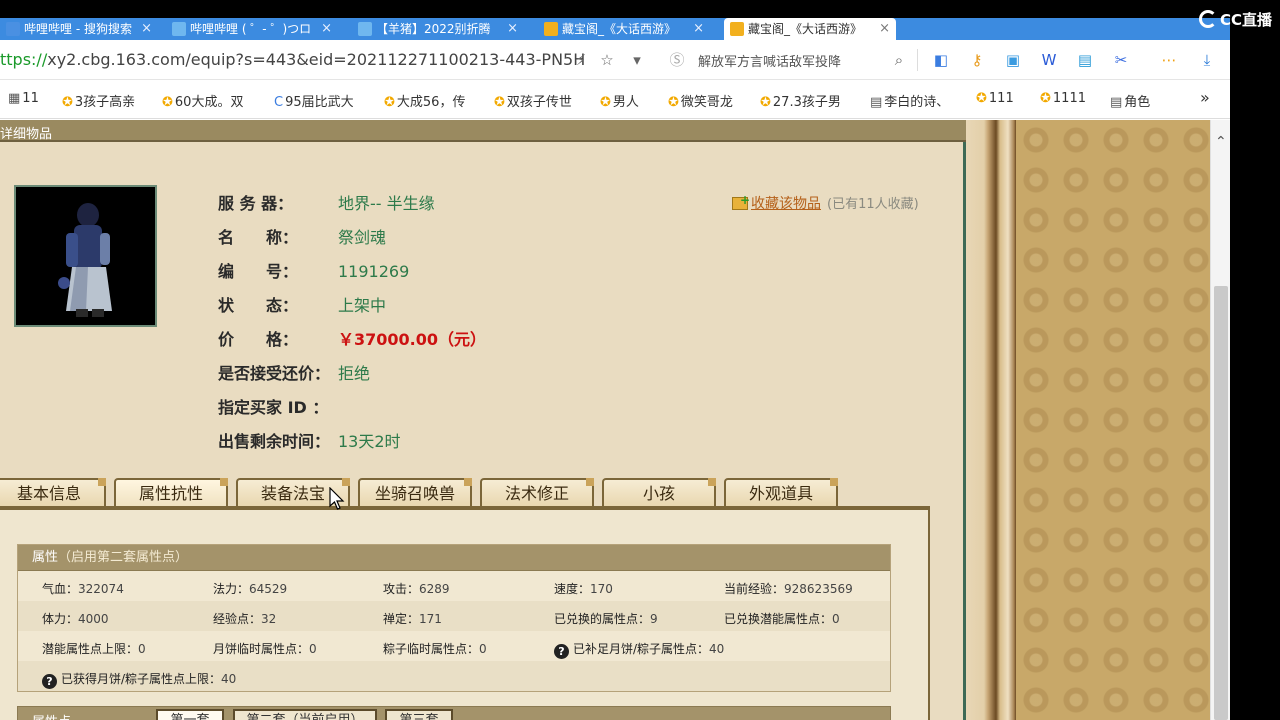 This screenshot has height=720, width=1280. What do you see at coordinates (977, 60) in the screenshot?
I see `key-icon: ⚷` at bounding box center [977, 60].